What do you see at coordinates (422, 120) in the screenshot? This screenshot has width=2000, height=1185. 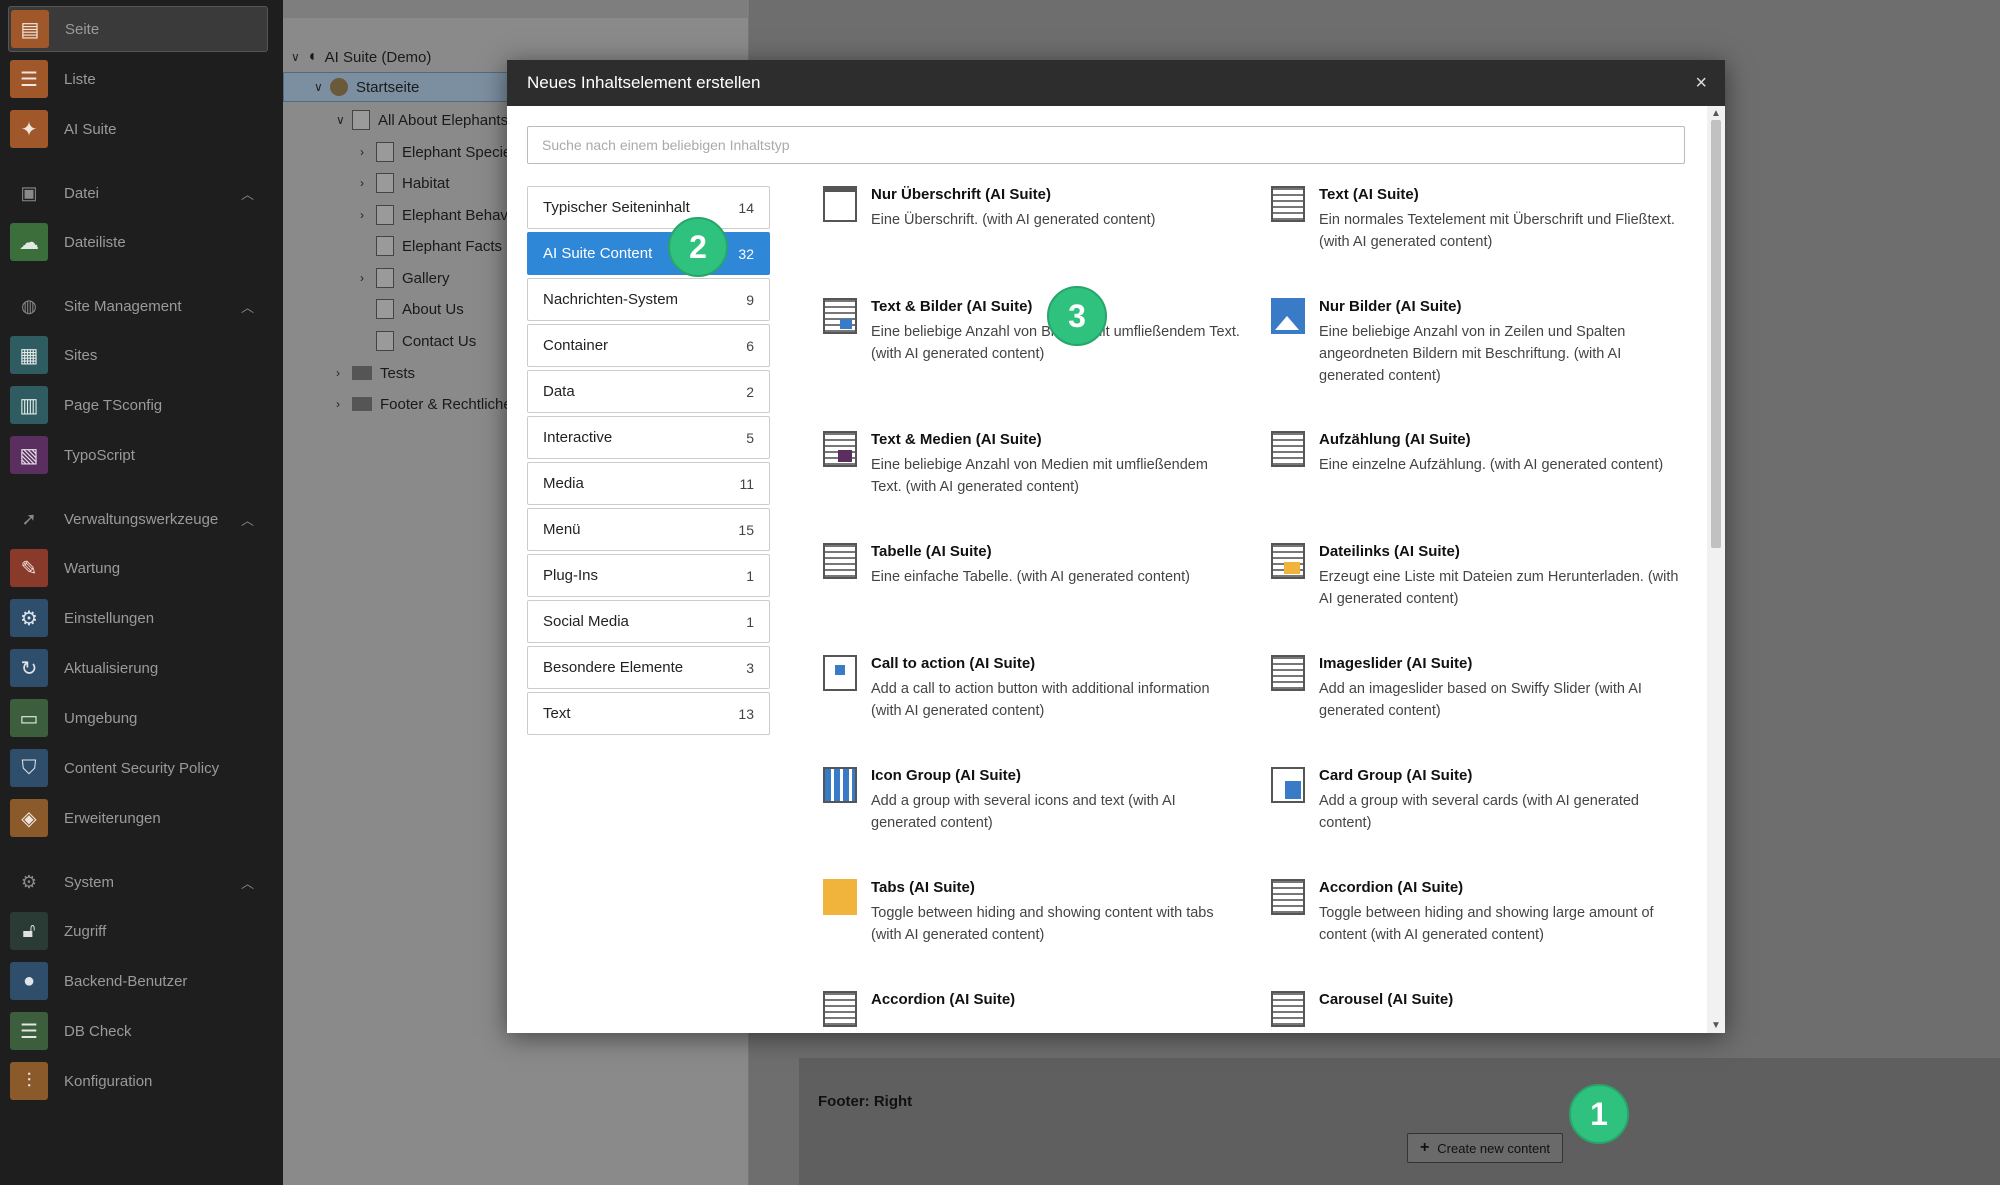 I see `tree-node: ∨ All About Elephants` at bounding box center [422, 120].